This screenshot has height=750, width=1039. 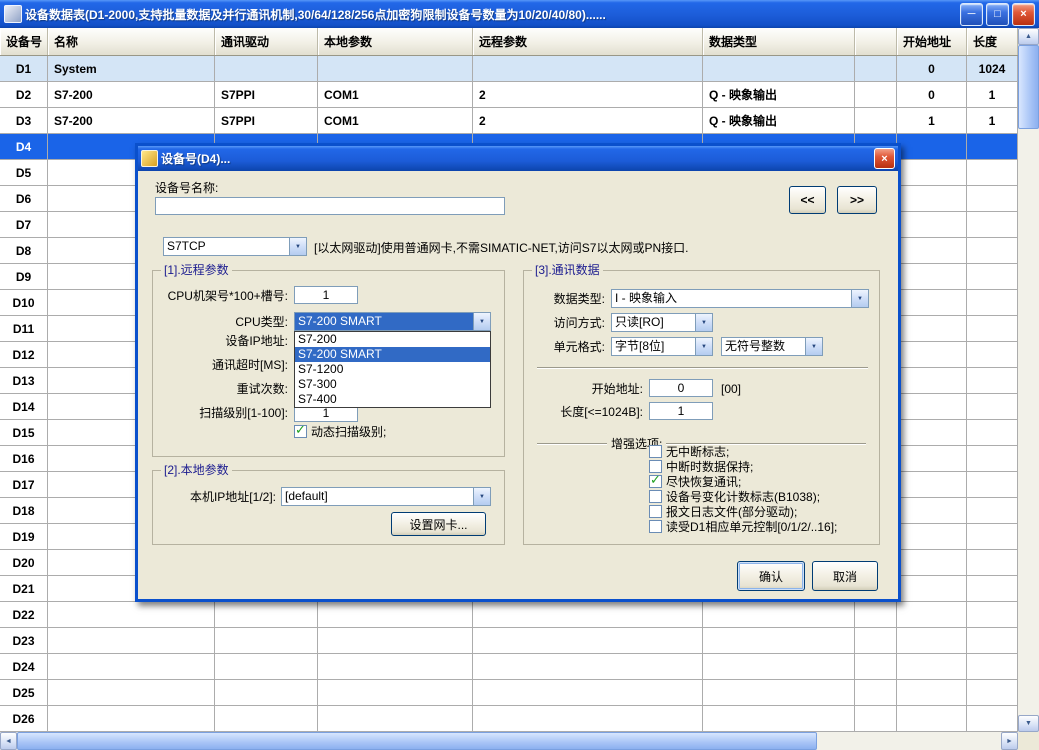 I want to click on table-cell: S7-200, so click(x=131, y=94).